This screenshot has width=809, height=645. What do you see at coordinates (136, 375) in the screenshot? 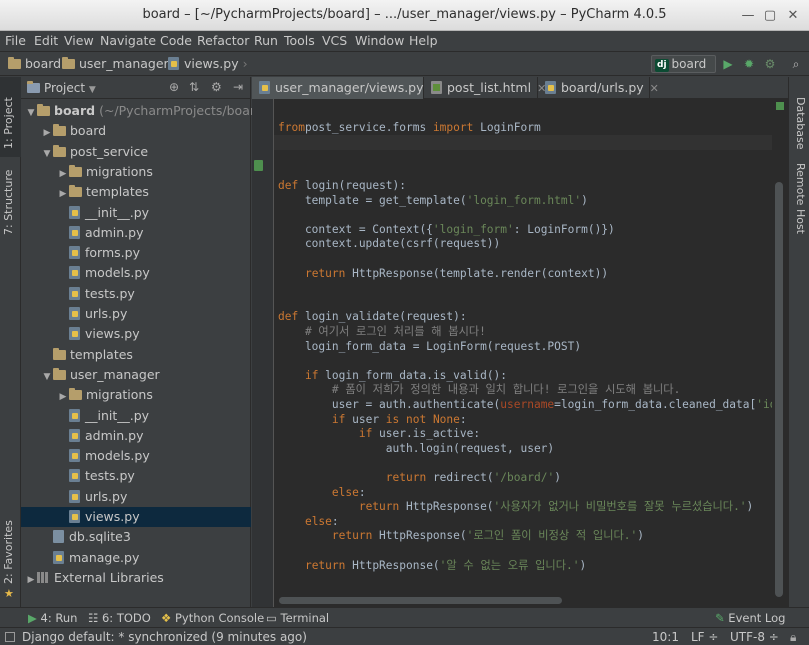
I see `tree-item: ▼ user_manager` at bounding box center [136, 375].